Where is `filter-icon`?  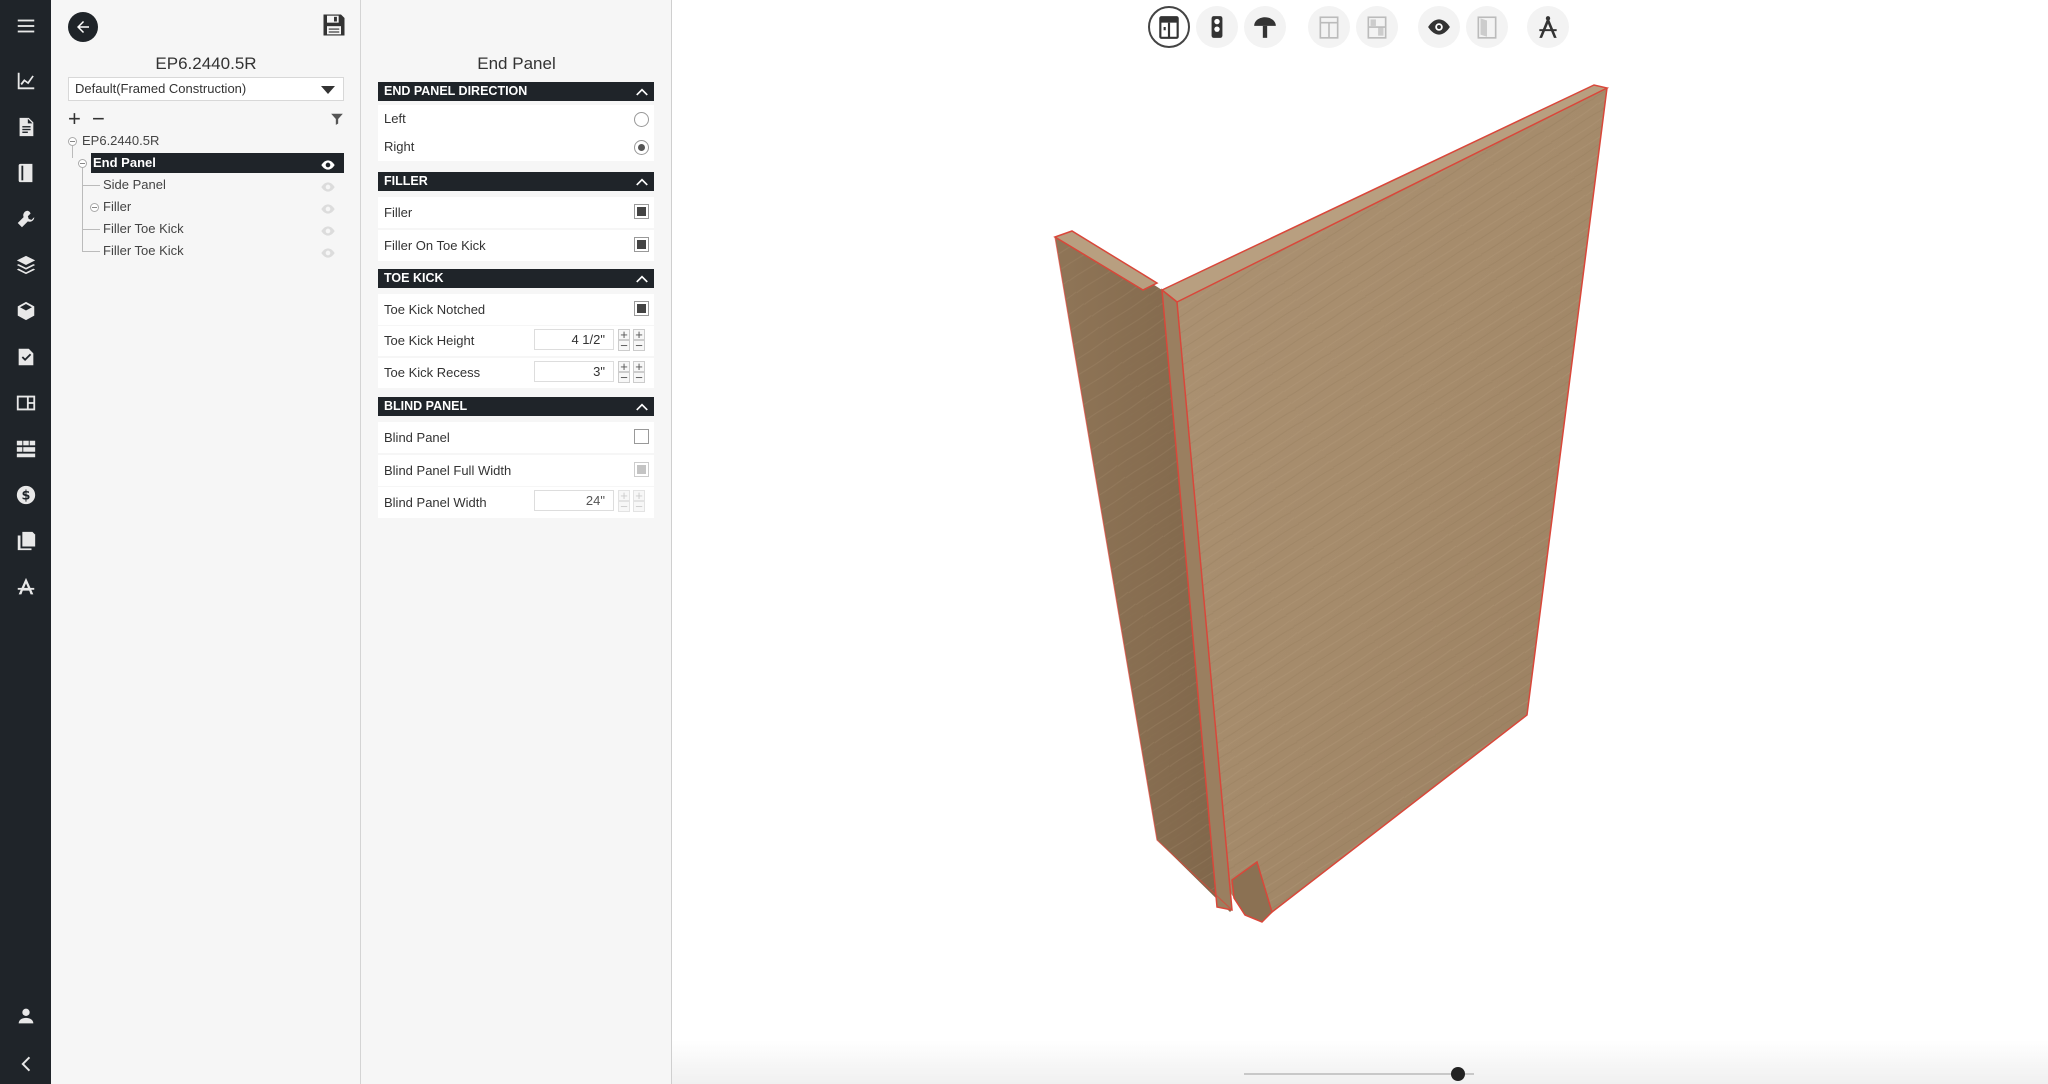
filter-icon is located at coordinates (337, 121).